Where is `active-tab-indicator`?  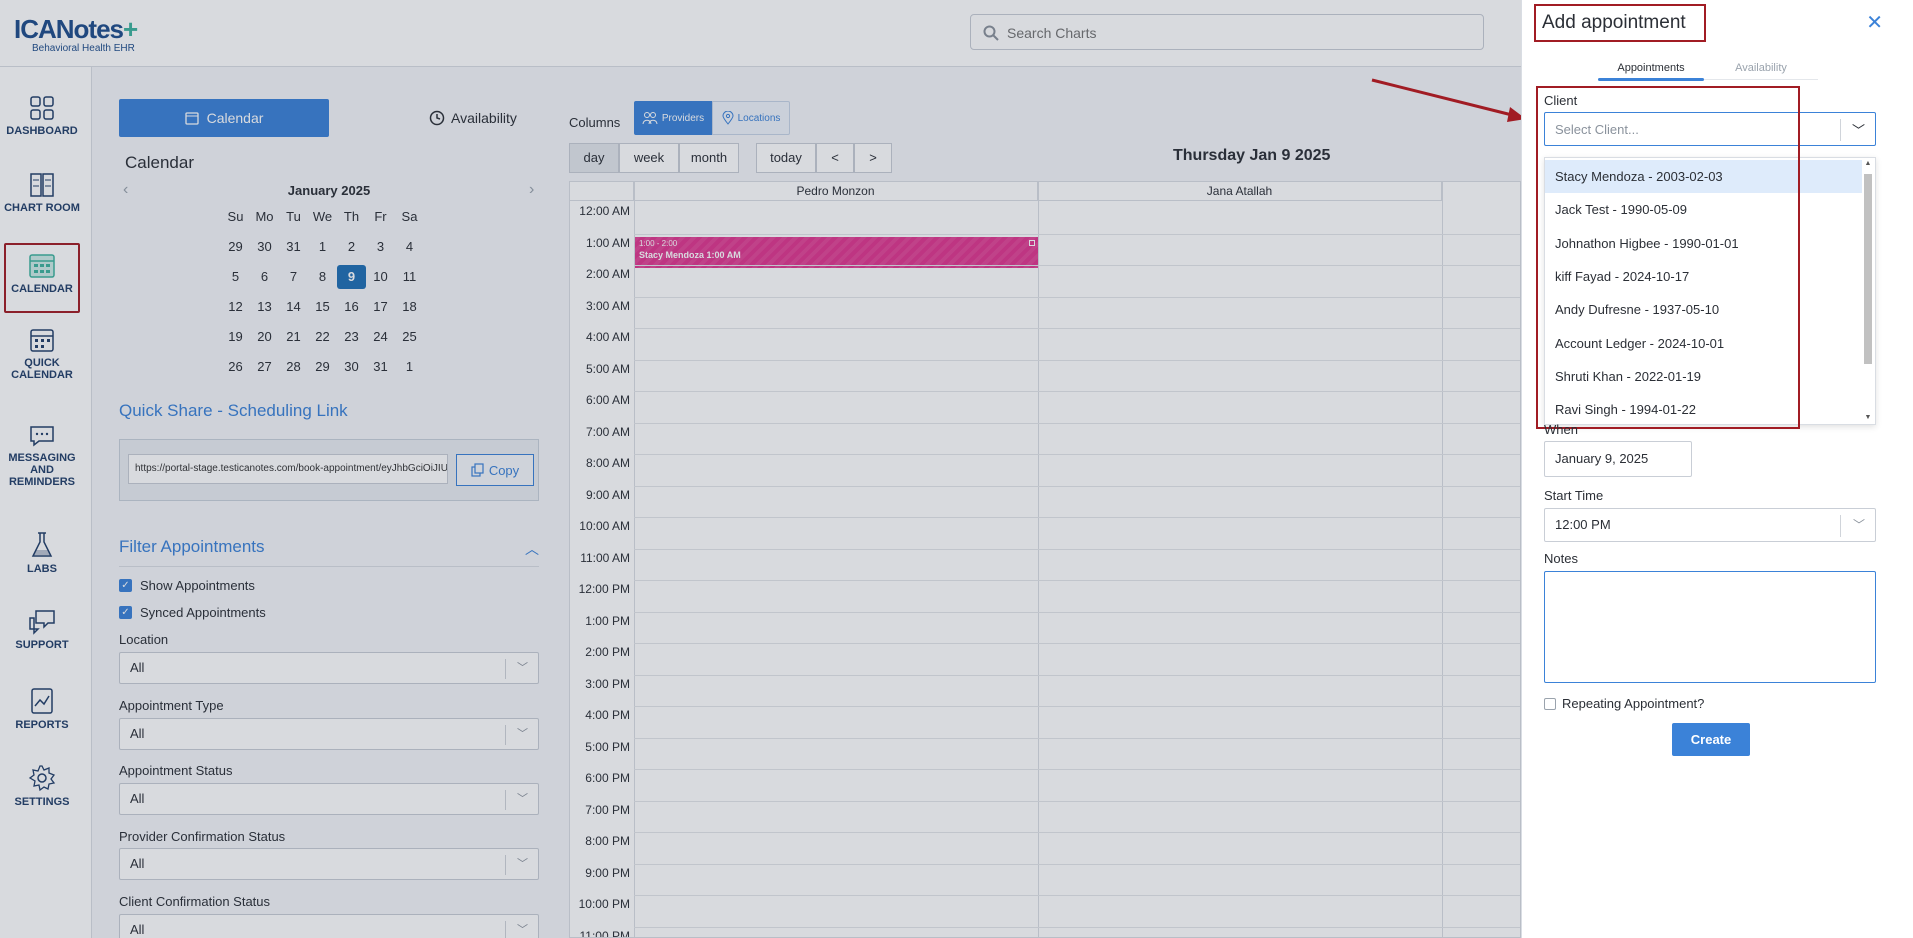 active-tab-indicator is located at coordinates (1651, 79).